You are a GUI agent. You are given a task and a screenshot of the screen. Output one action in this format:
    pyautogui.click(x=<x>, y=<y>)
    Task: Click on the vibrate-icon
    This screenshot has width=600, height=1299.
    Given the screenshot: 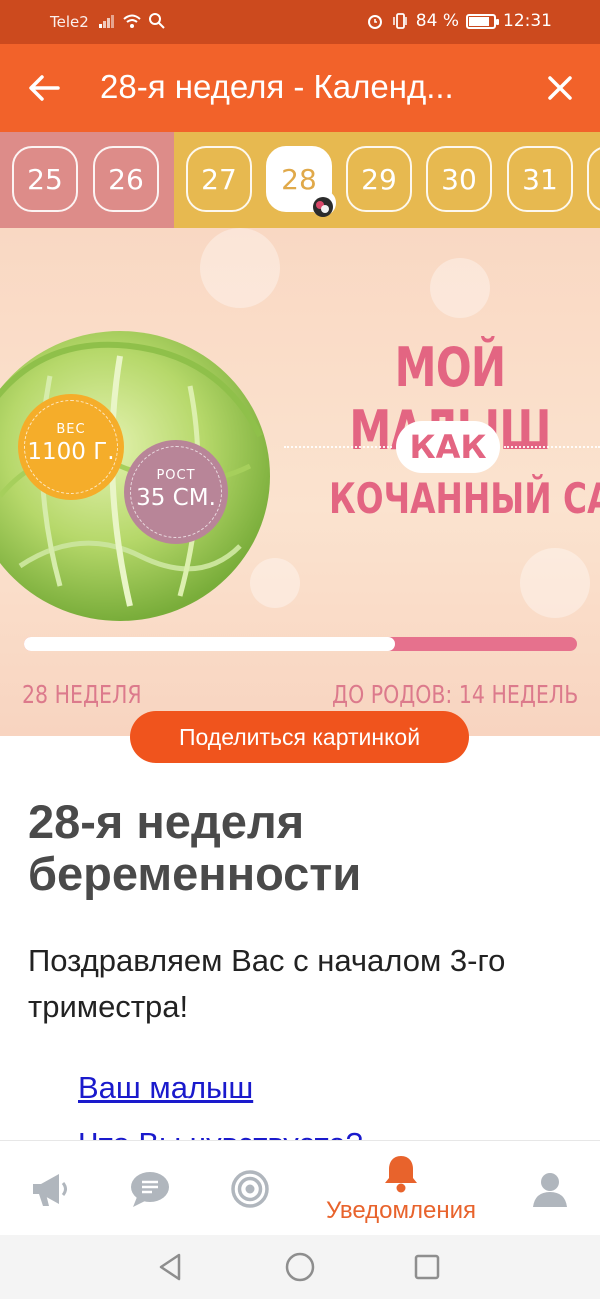 What is the action you would take?
    pyautogui.click(x=400, y=21)
    